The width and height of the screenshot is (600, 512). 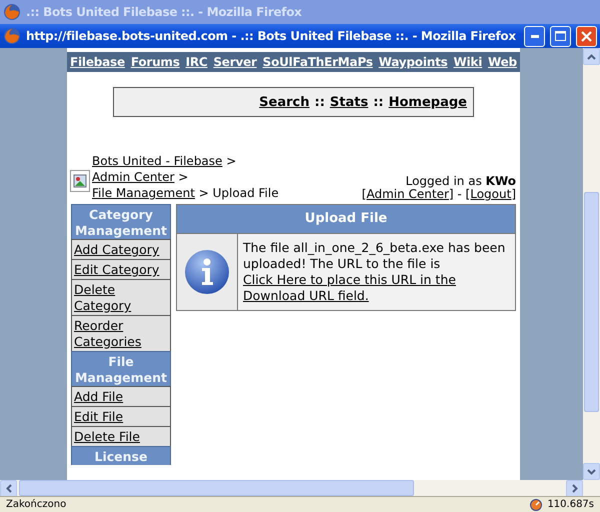 I want to click on maximize-icon, so click(x=560, y=36).